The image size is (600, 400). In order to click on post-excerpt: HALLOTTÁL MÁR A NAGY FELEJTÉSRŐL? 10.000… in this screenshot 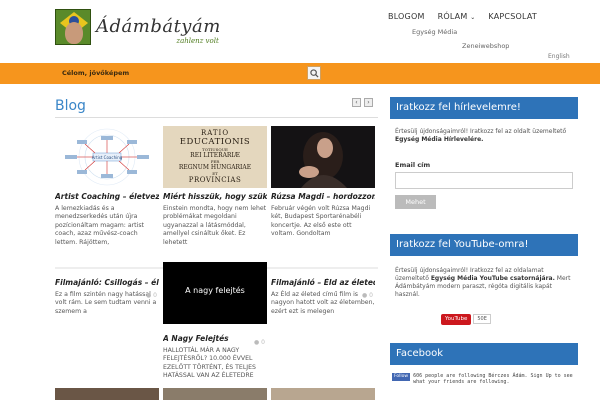, I will do `click(209, 363)`.